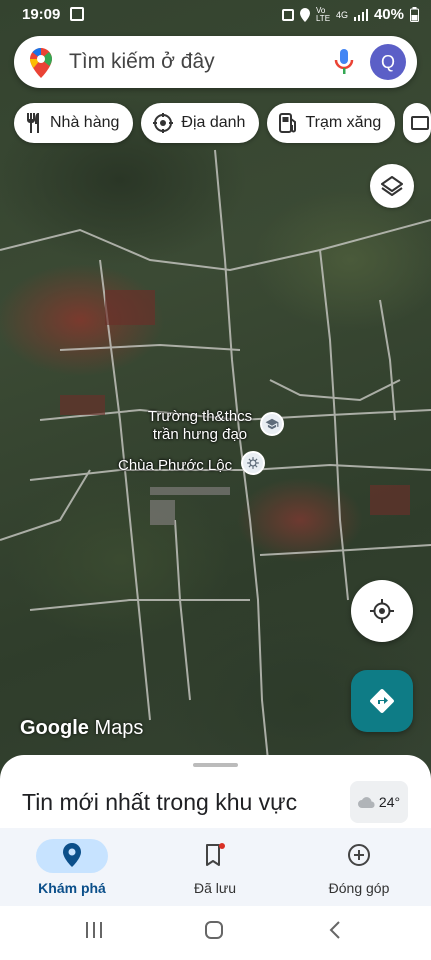 Image resolution: width=431 pixels, height=960 pixels. I want to click on my-location-button, so click(382, 611).